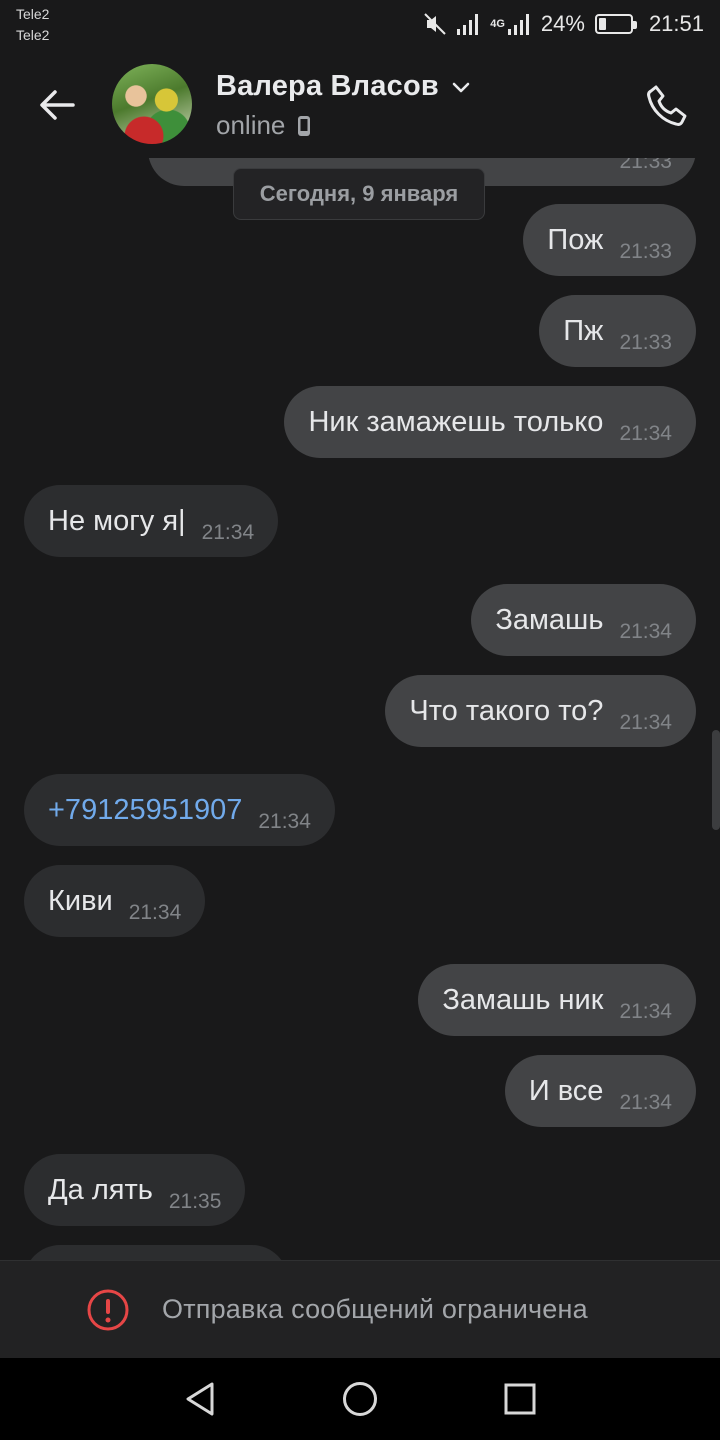 The height and width of the screenshot is (1440, 720). Describe the element at coordinates (562, 23) in the screenshot. I see `battery-percent: 24%` at that location.